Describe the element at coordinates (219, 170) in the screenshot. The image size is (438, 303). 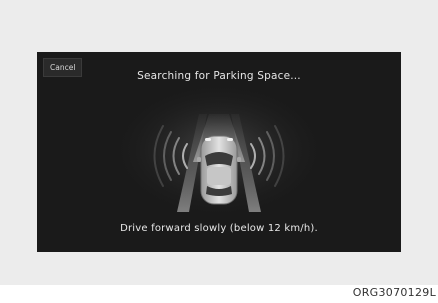
I see `car-top-view-icon` at that location.